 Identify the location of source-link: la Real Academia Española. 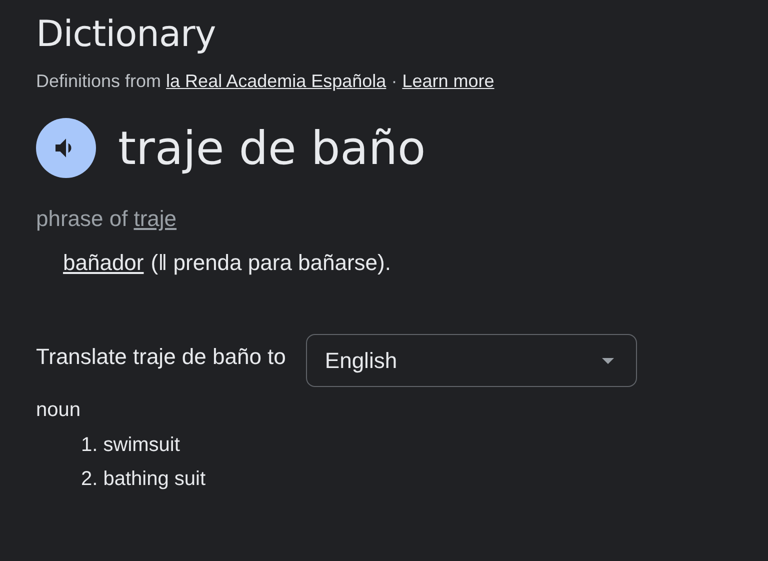
(276, 81).